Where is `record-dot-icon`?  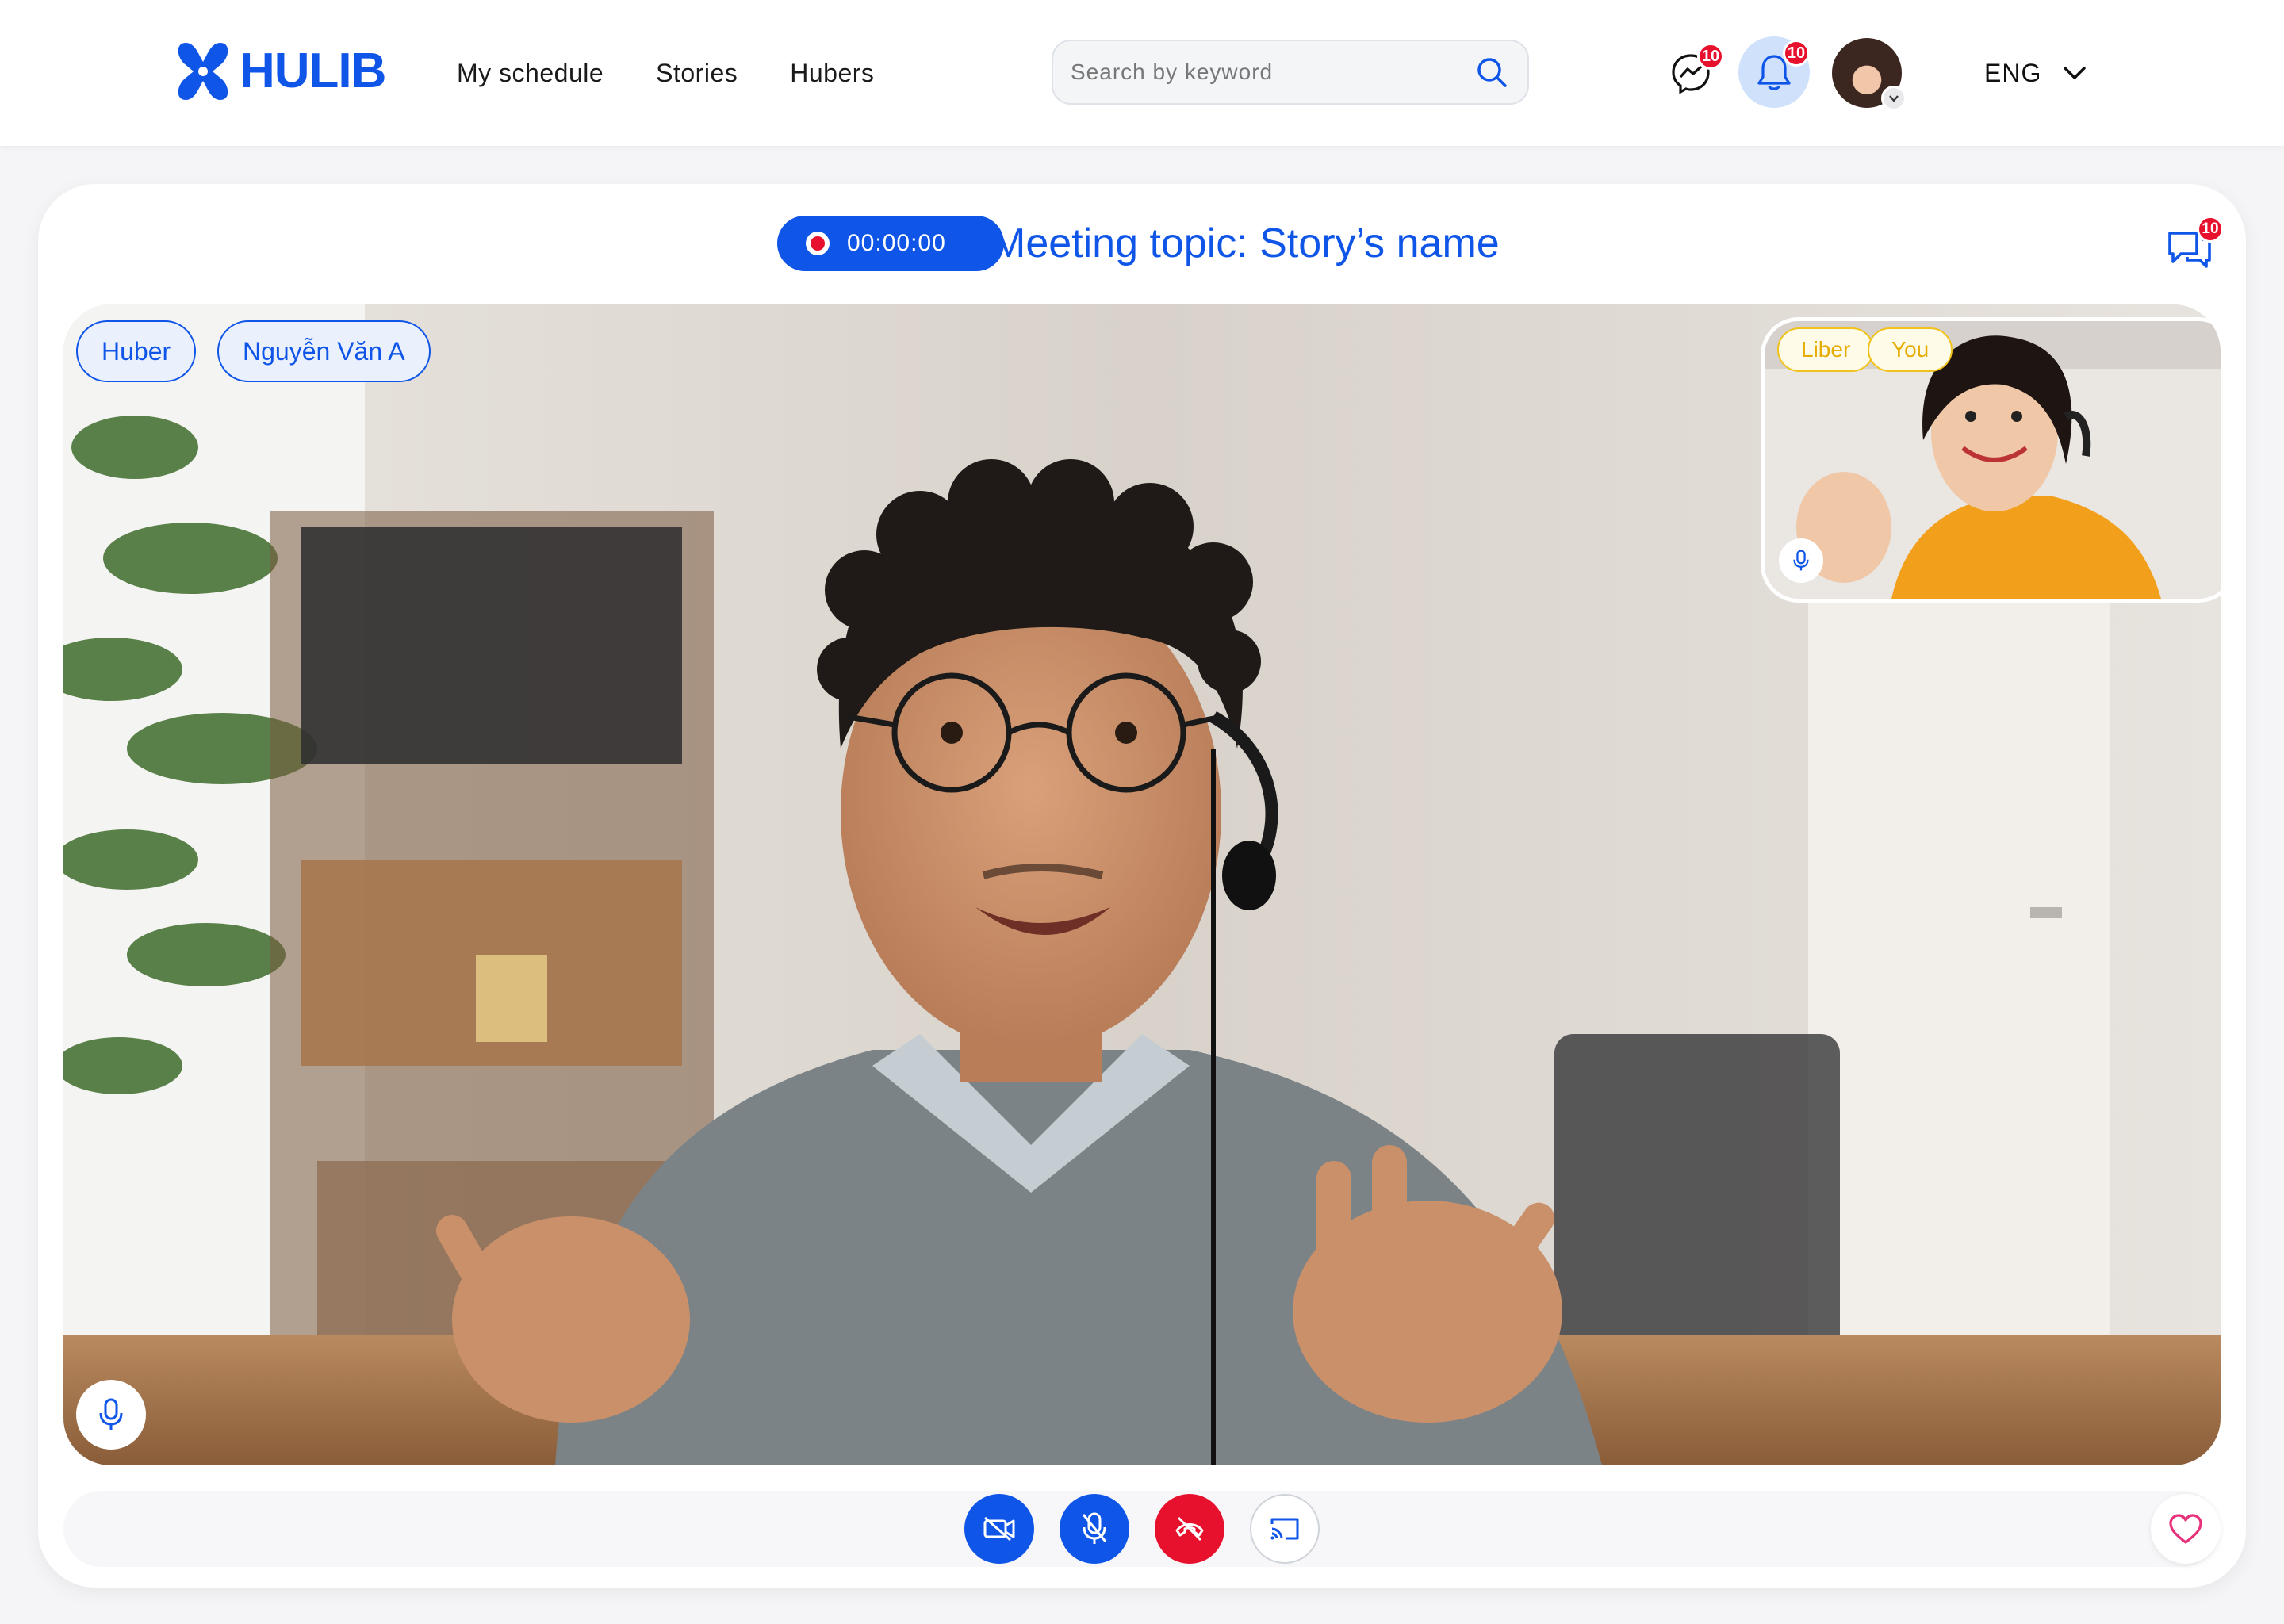 record-dot-icon is located at coordinates (818, 243).